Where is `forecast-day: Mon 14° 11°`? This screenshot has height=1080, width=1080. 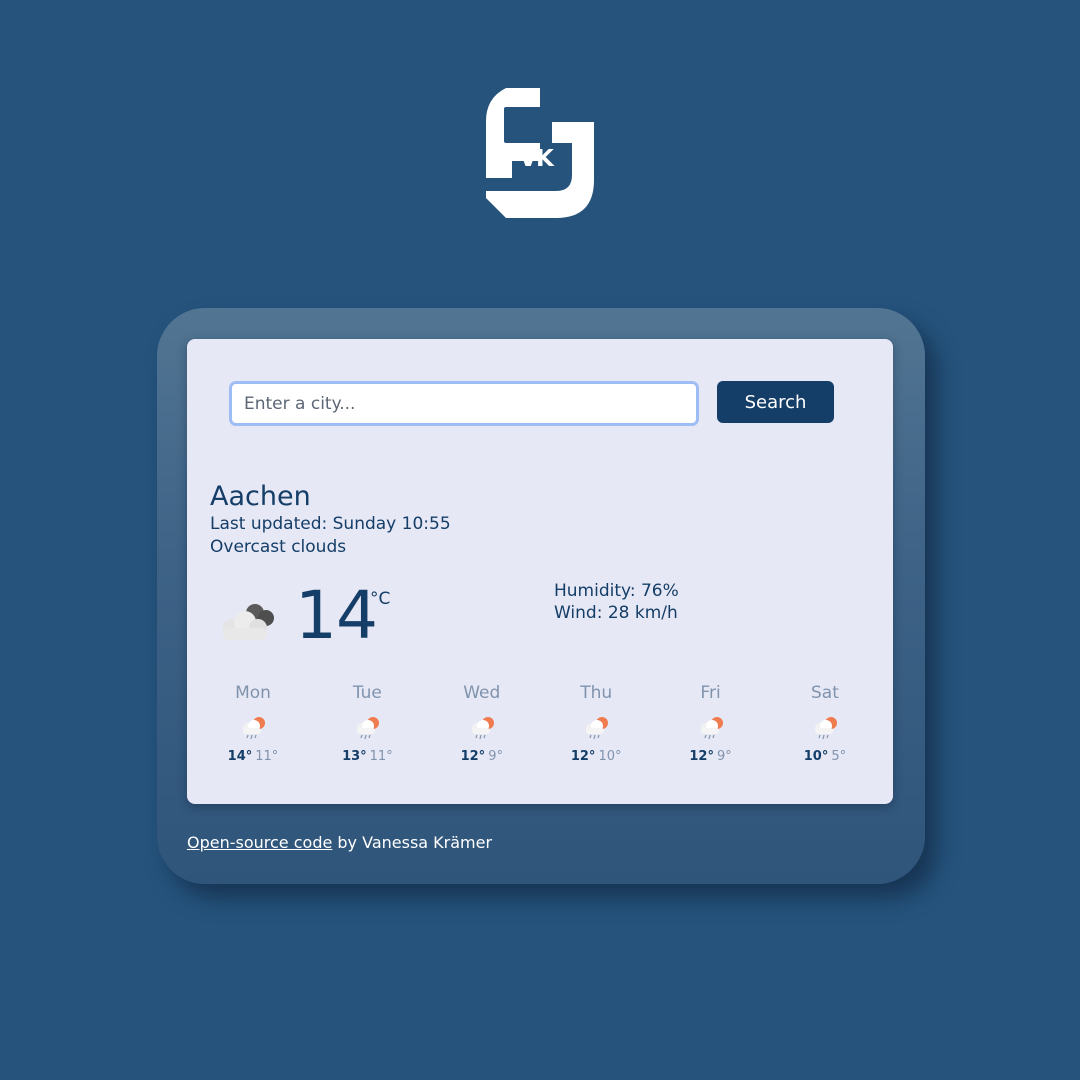
forecast-day: Mon 14° 11° is located at coordinates (253, 728).